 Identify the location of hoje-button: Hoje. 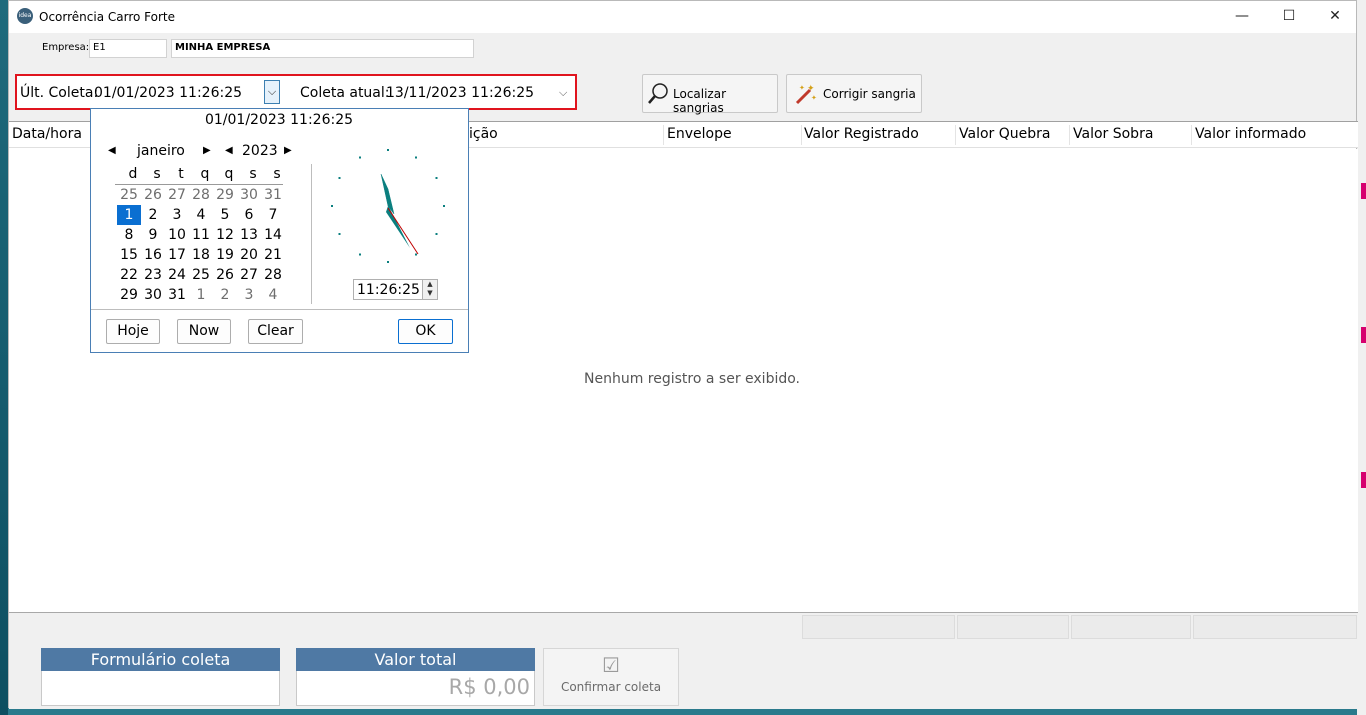
(133, 331).